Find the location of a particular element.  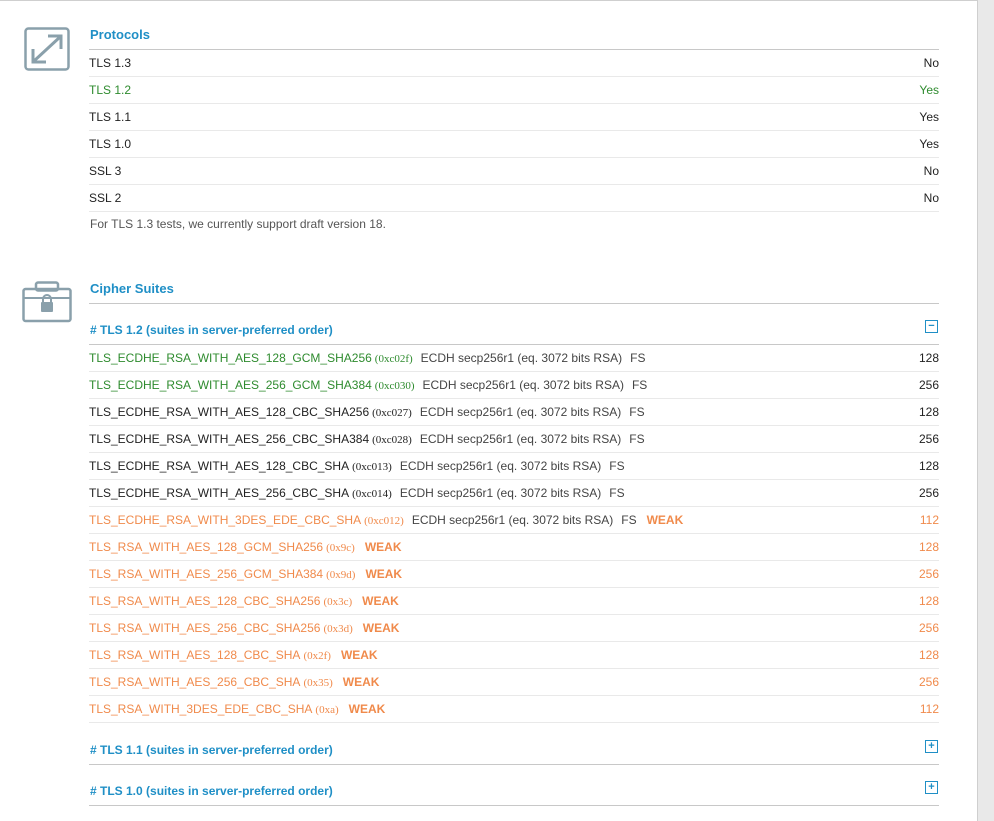

protocol-row: TLS 1.0 Yes is located at coordinates (514, 144).